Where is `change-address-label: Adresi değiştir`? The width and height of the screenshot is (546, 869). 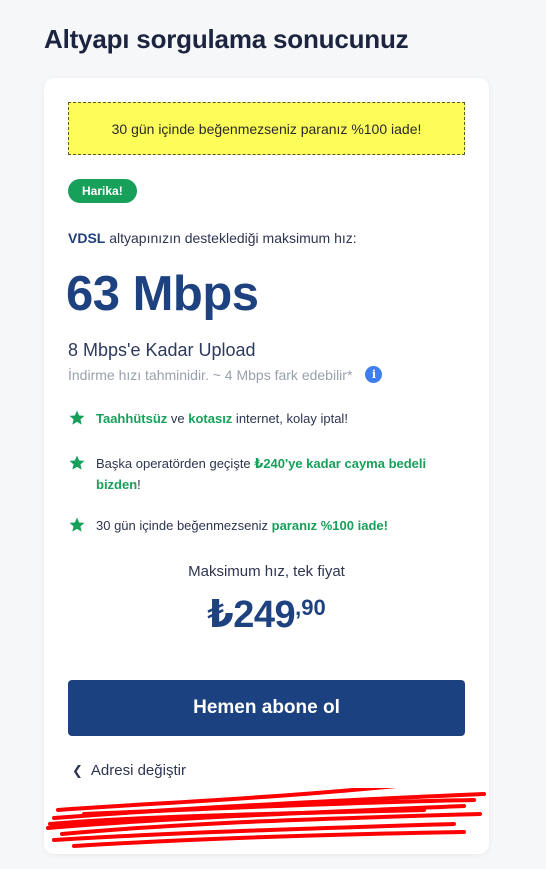 change-address-label: Adresi değiştir is located at coordinates (138, 770).